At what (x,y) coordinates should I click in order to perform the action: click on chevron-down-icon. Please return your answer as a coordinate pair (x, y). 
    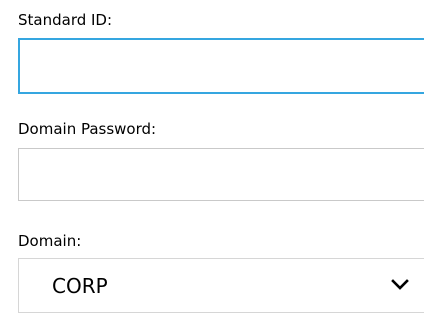
    Looking at the image, I should click on (400, 284).